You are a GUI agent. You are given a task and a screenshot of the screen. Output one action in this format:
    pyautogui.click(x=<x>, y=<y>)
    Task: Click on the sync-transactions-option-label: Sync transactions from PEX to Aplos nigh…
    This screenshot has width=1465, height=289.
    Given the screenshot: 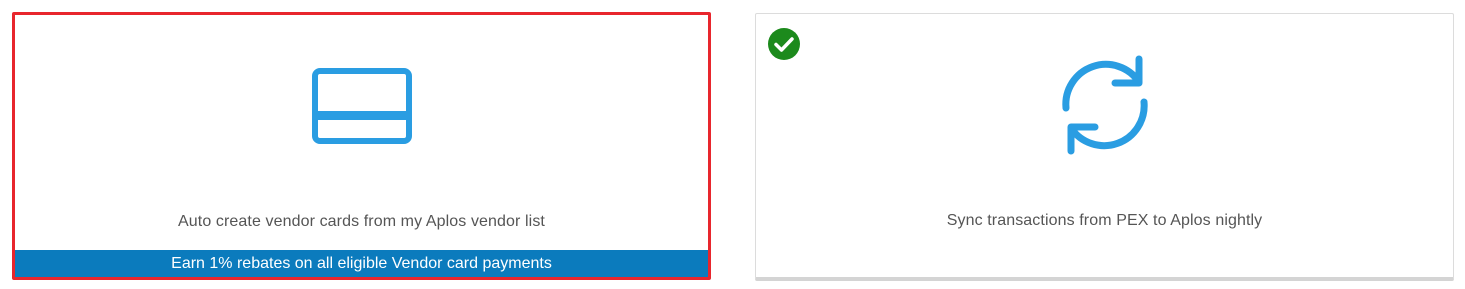 What is the action you would take?
    pyautogui.click(x=1104, y=220)
    